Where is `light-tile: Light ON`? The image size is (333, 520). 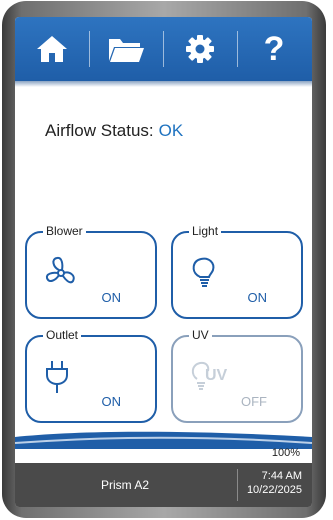
light-tile: Light ON is located at coordinates (237, 271).